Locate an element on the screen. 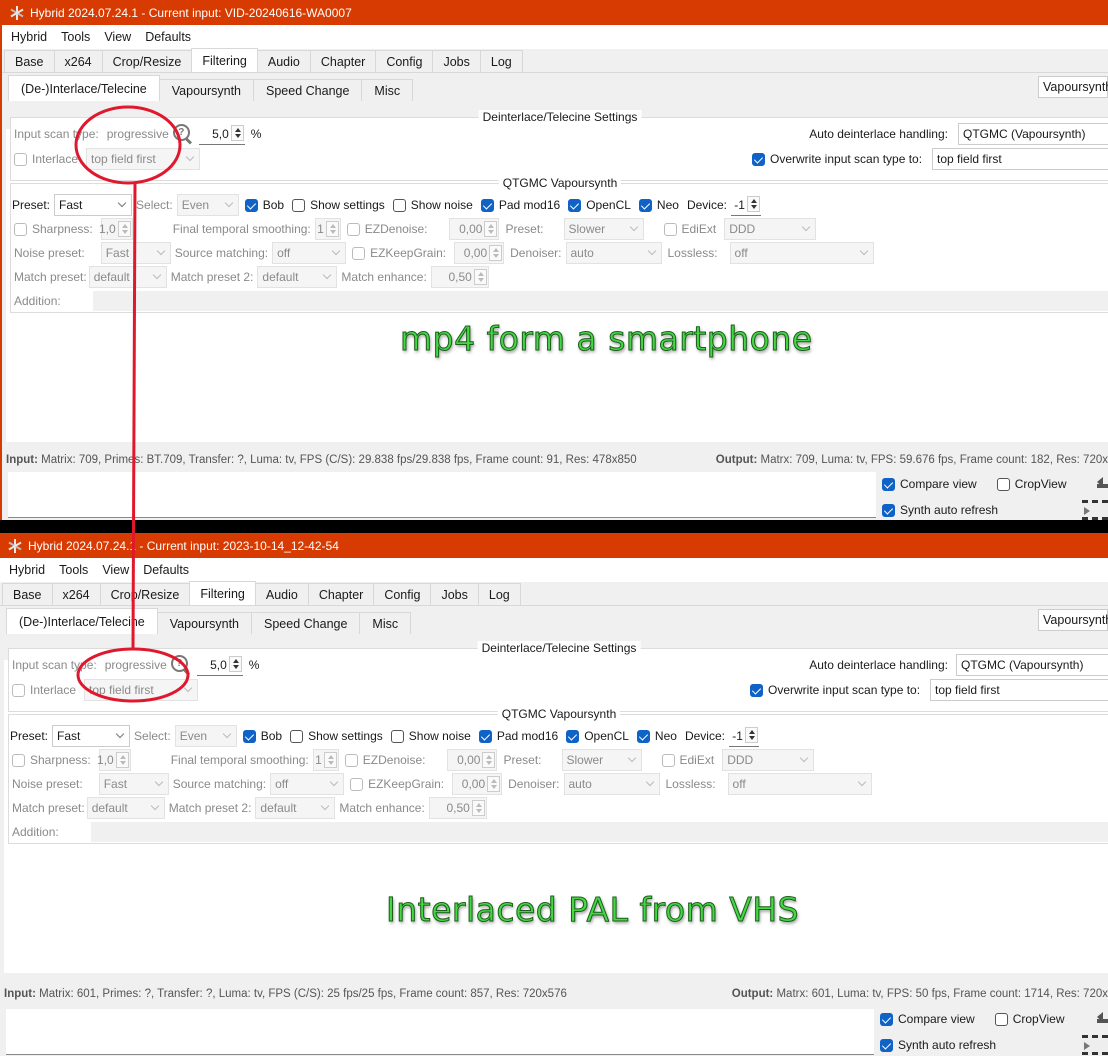 This screenshot has width=1108, height=1056. ezdenoise-spinbox: 0,00 is located at coordinates (474, 229).